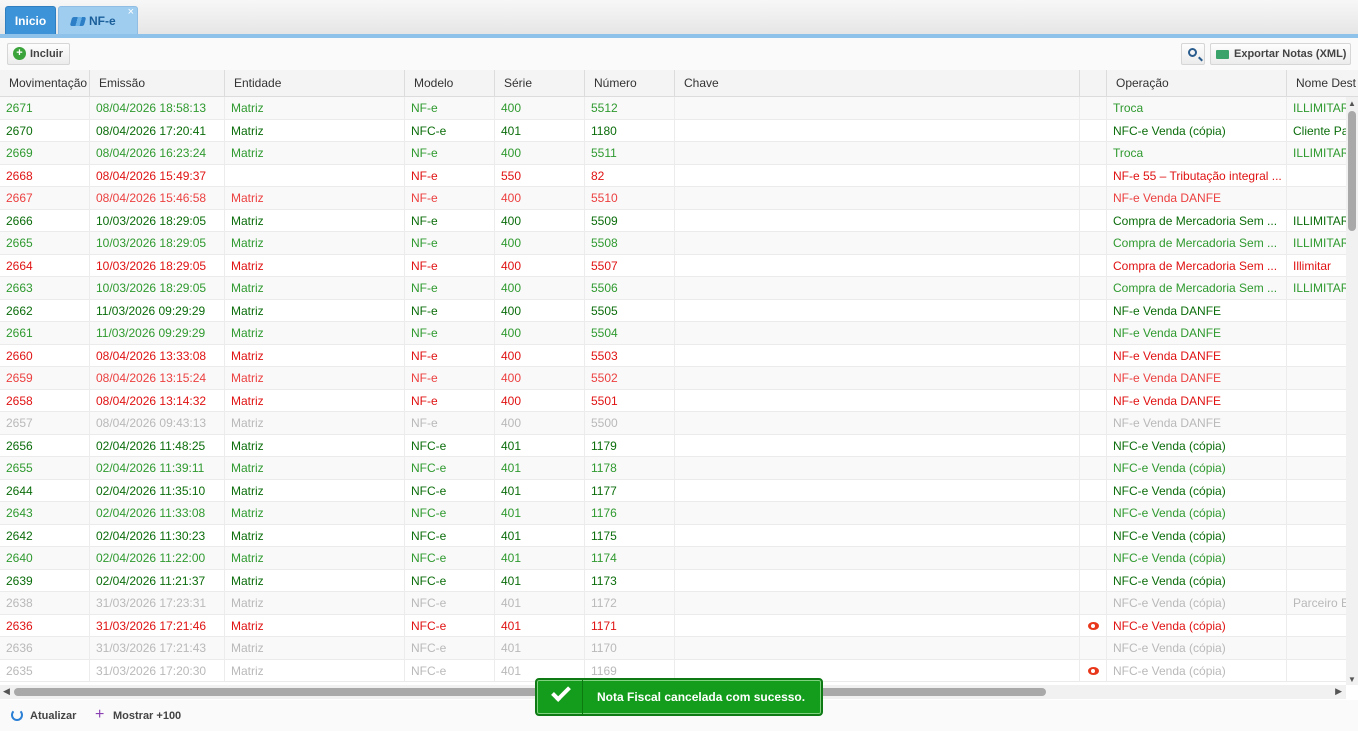  Describe the element at coordinates (560, 697) in the screenshot. I see `toast-icon-area` at that location.